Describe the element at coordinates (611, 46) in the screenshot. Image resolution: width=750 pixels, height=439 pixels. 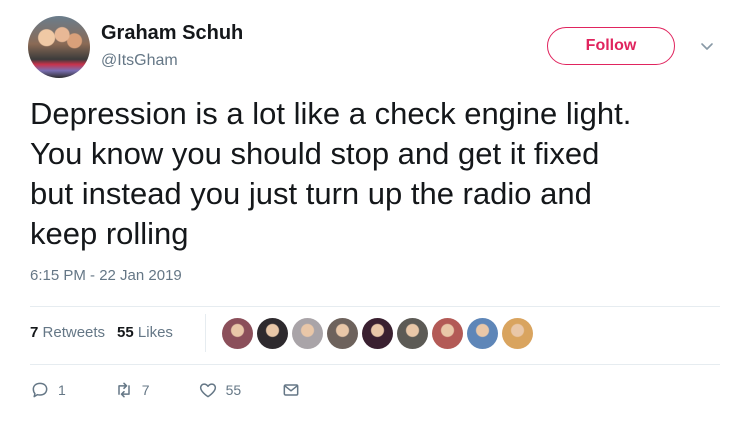
I see `follow-button: Follow` at that location.